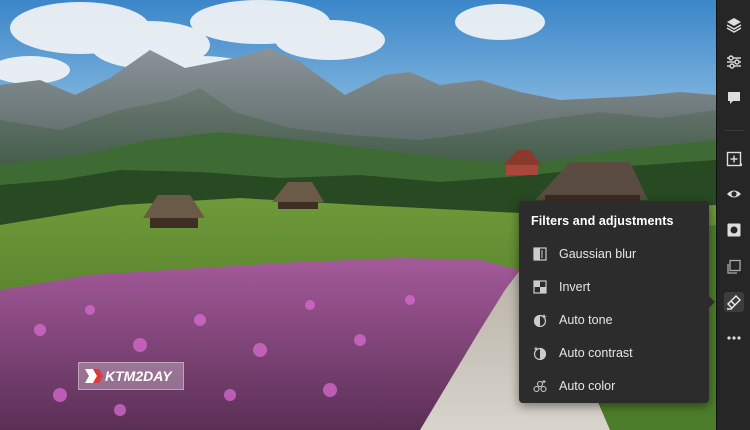 The image size is (750, 430). I want to click on comment-icon, so click(734, 98).